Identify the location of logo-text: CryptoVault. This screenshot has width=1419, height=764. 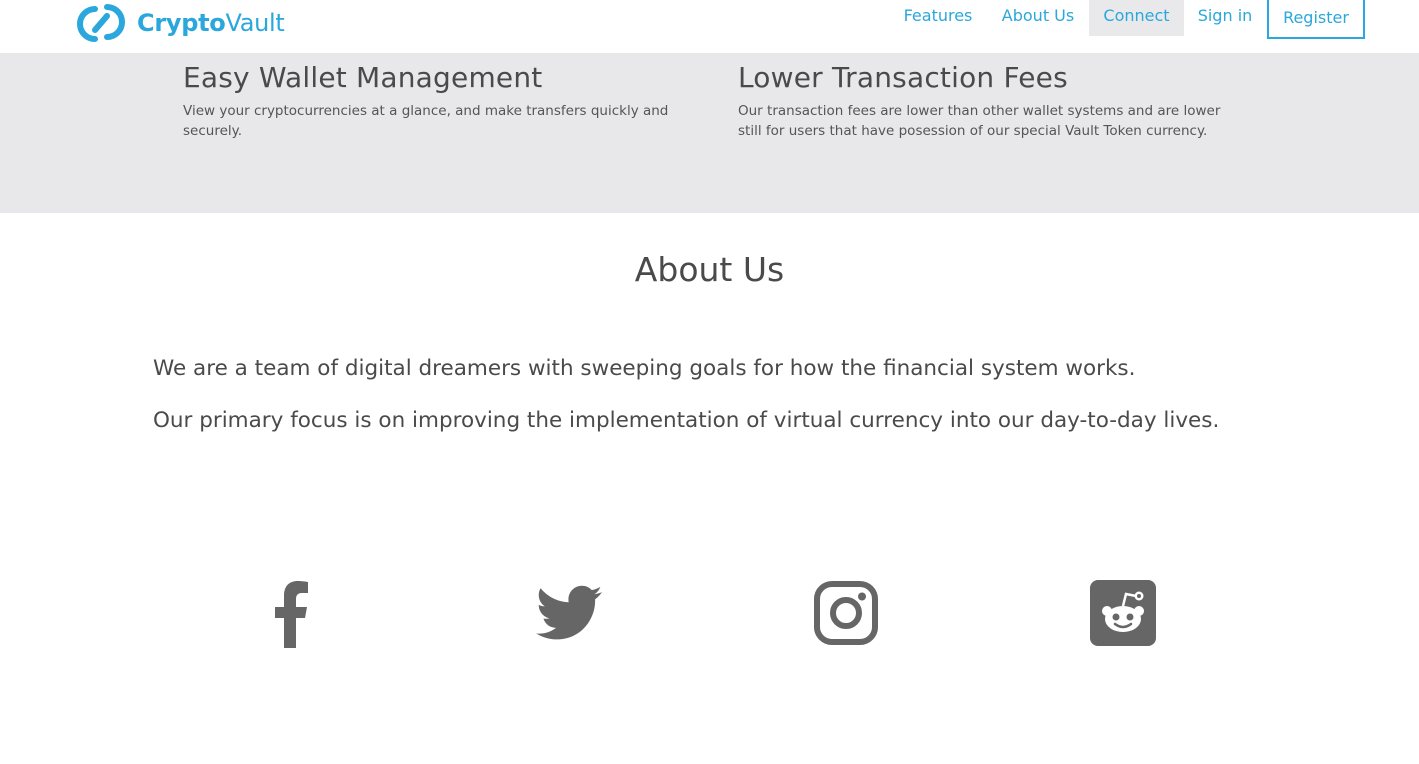
(211, 23).